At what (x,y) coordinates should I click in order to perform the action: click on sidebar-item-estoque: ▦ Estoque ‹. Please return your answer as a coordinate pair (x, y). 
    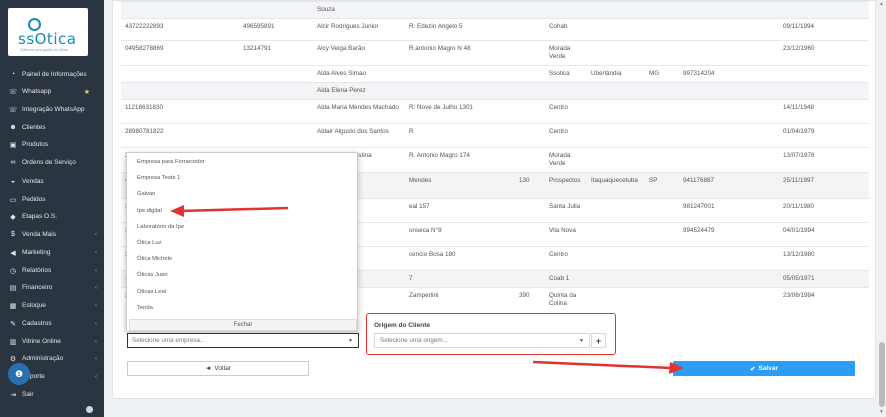
    Looking at the image, I should click on (52, 305).